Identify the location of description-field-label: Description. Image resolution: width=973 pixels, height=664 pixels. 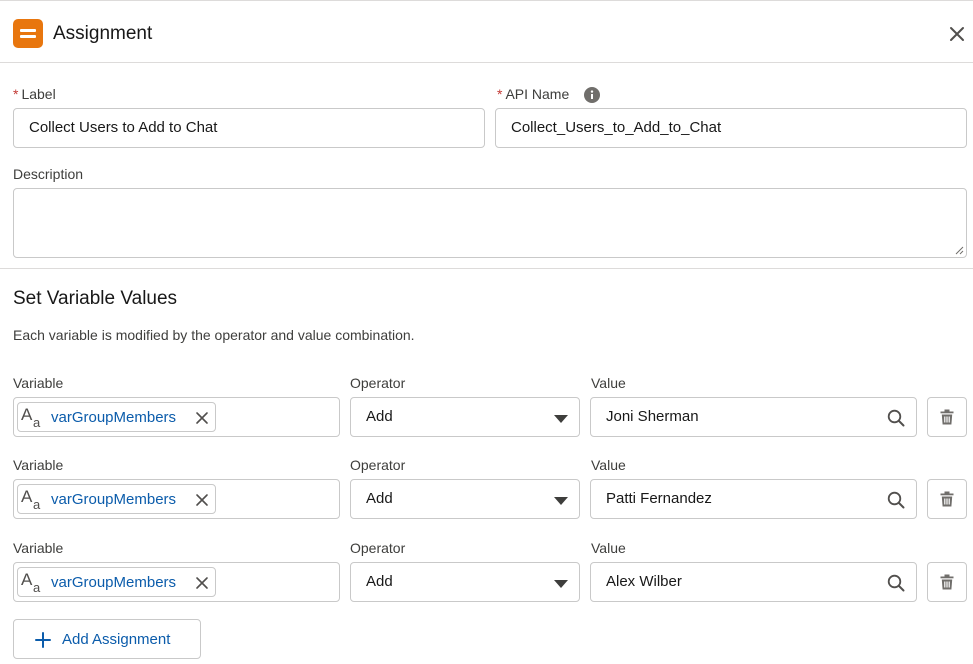
(48, 174).